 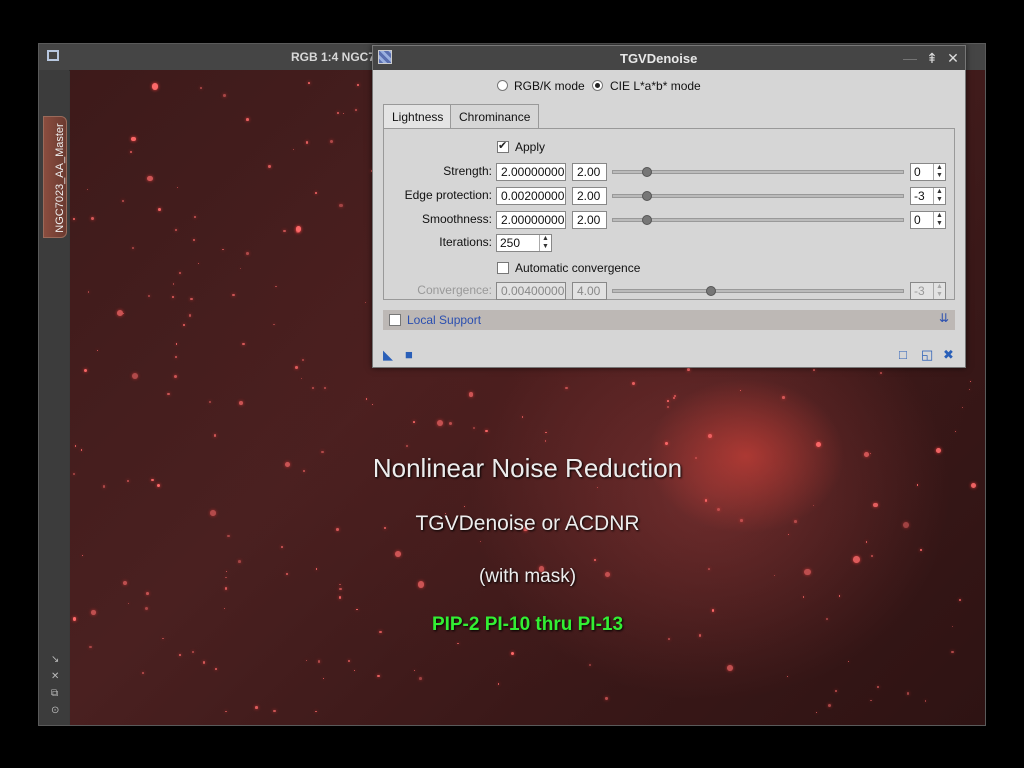 I want to click on apply-global-icon: ◣, so click(x=388, y=355).